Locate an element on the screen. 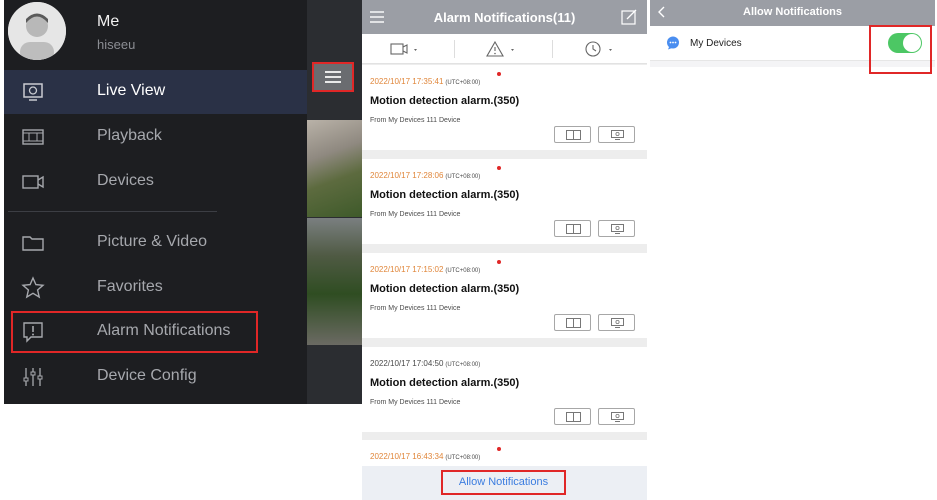 This screenshot has height=500, width=937. notification-time: 2022/10/17 17:04:50 (UTC+08:00) is located at coordinates (425, 363).